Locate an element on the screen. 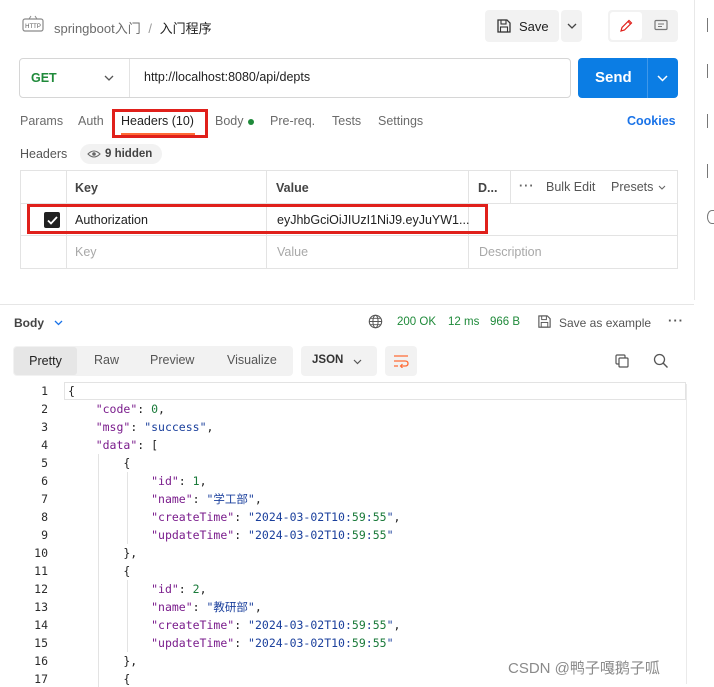 This screenshot has width=714, height=687. save-button: Save is located at coordinates (522, 26).